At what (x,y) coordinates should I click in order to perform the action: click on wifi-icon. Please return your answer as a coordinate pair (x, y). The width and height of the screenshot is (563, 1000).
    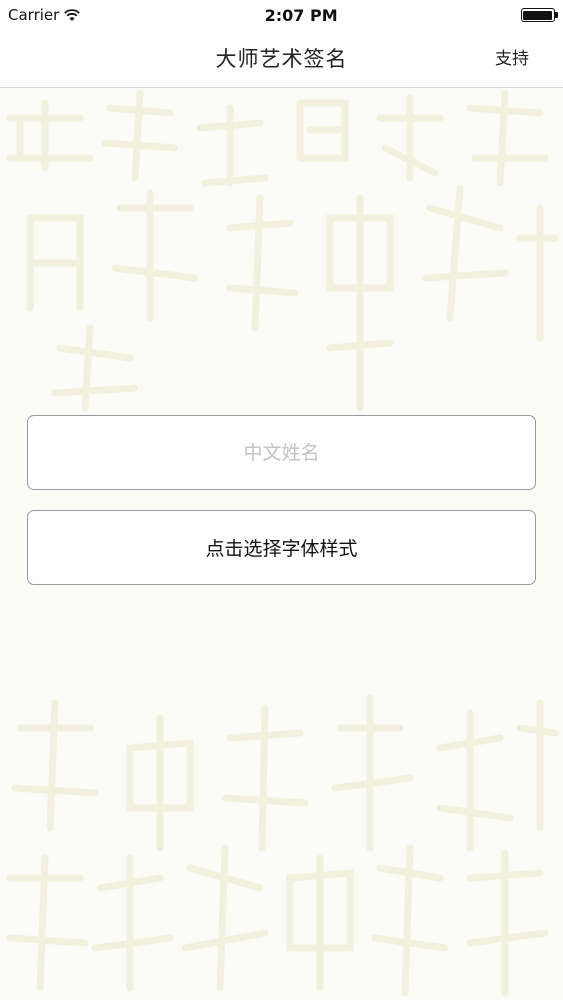
    Looking at the image, I should click on (72, 15).